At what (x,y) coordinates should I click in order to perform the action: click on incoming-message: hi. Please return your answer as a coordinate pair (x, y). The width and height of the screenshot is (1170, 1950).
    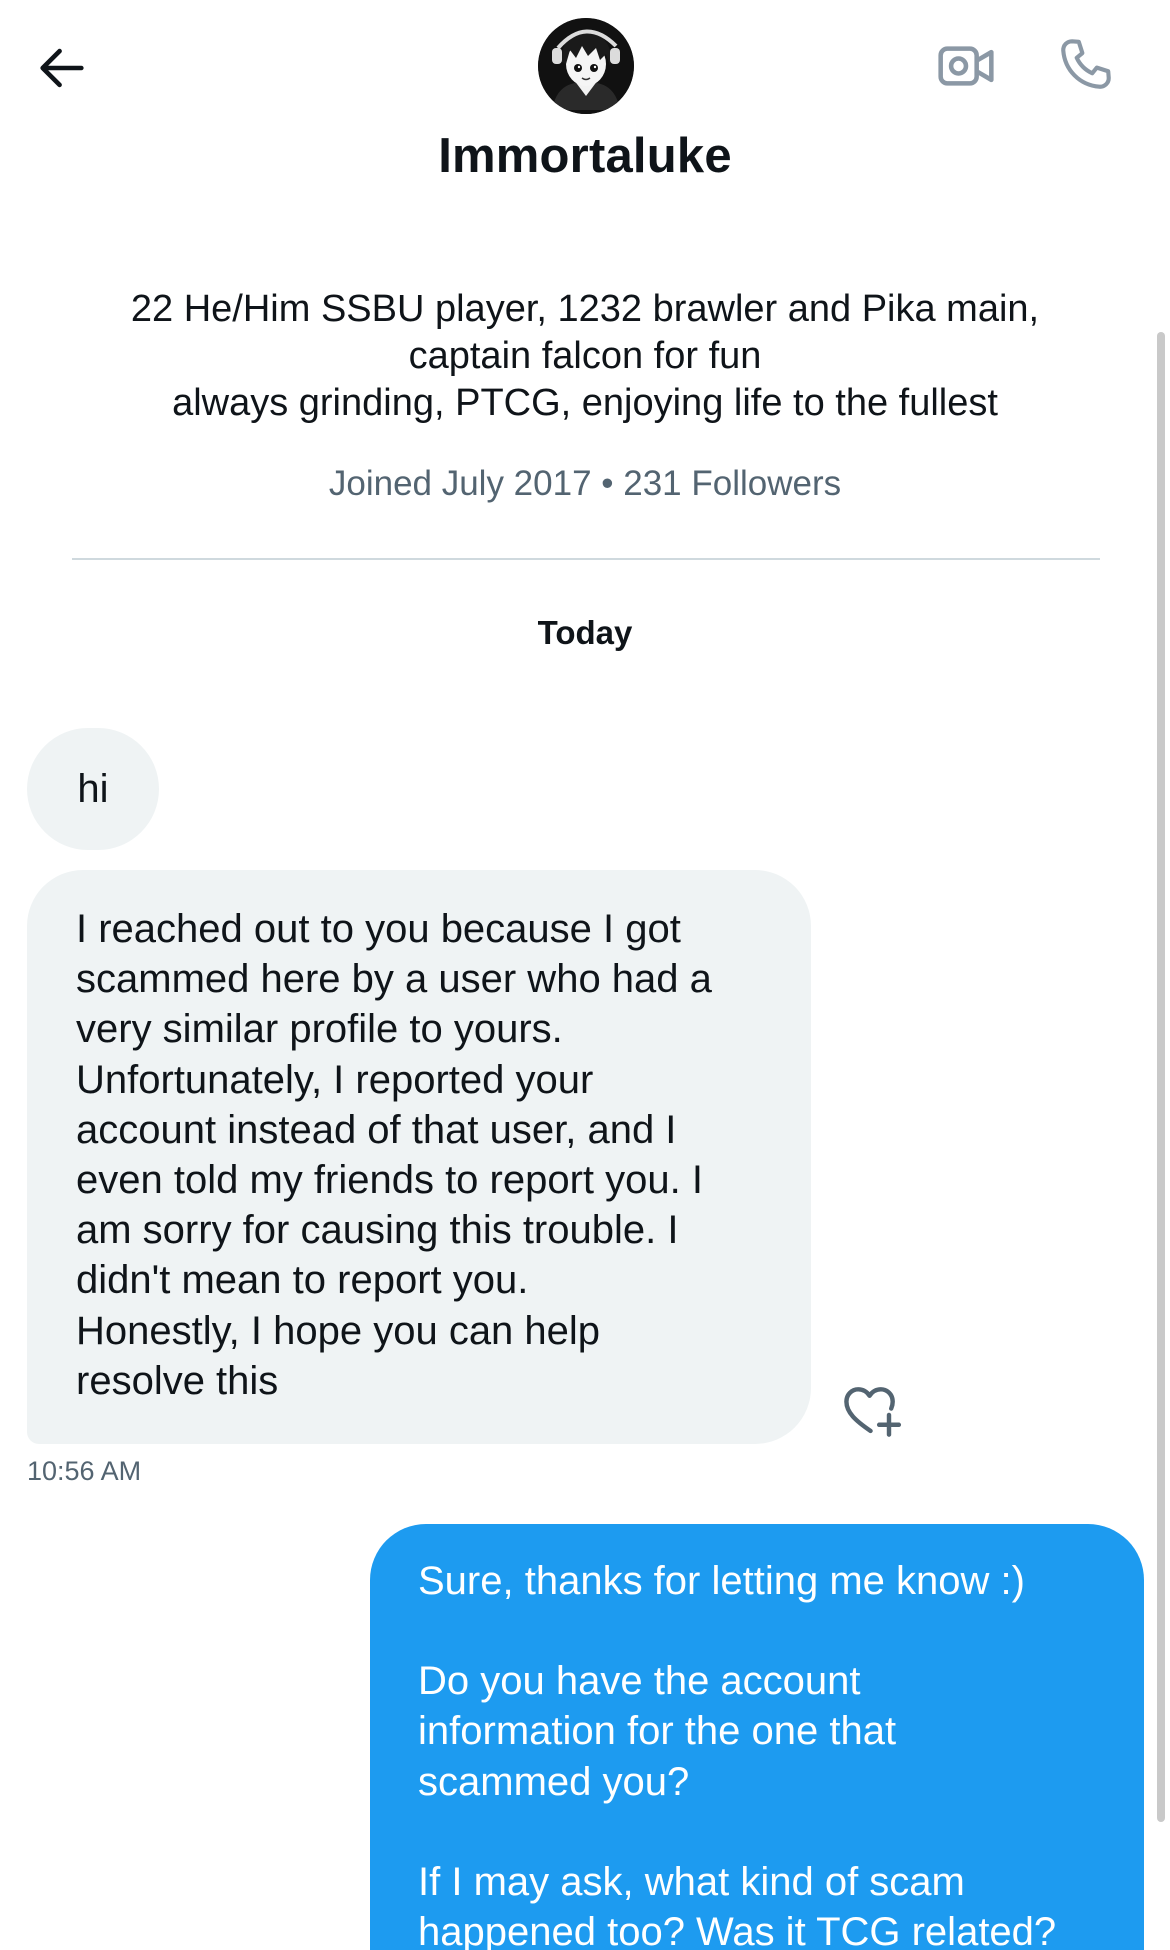
    Looking at the image, I should click on (93, 789).